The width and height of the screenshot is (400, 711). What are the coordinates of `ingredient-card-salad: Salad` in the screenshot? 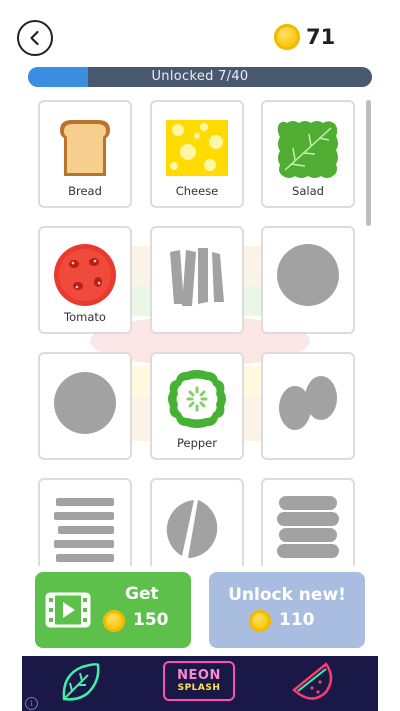 It's located at (308, 154).